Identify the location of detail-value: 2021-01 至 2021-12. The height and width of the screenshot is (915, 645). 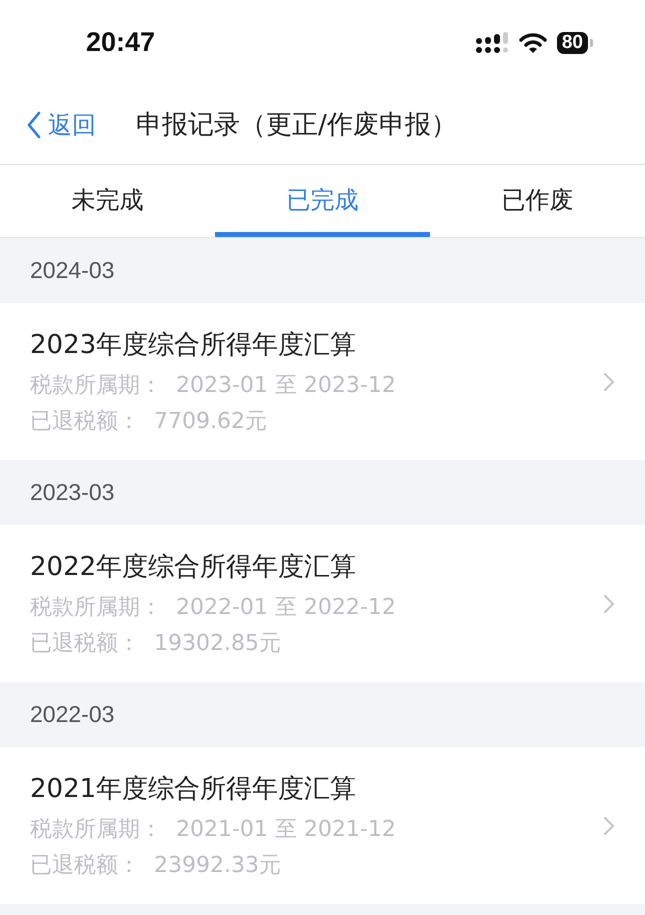
(286, 830).